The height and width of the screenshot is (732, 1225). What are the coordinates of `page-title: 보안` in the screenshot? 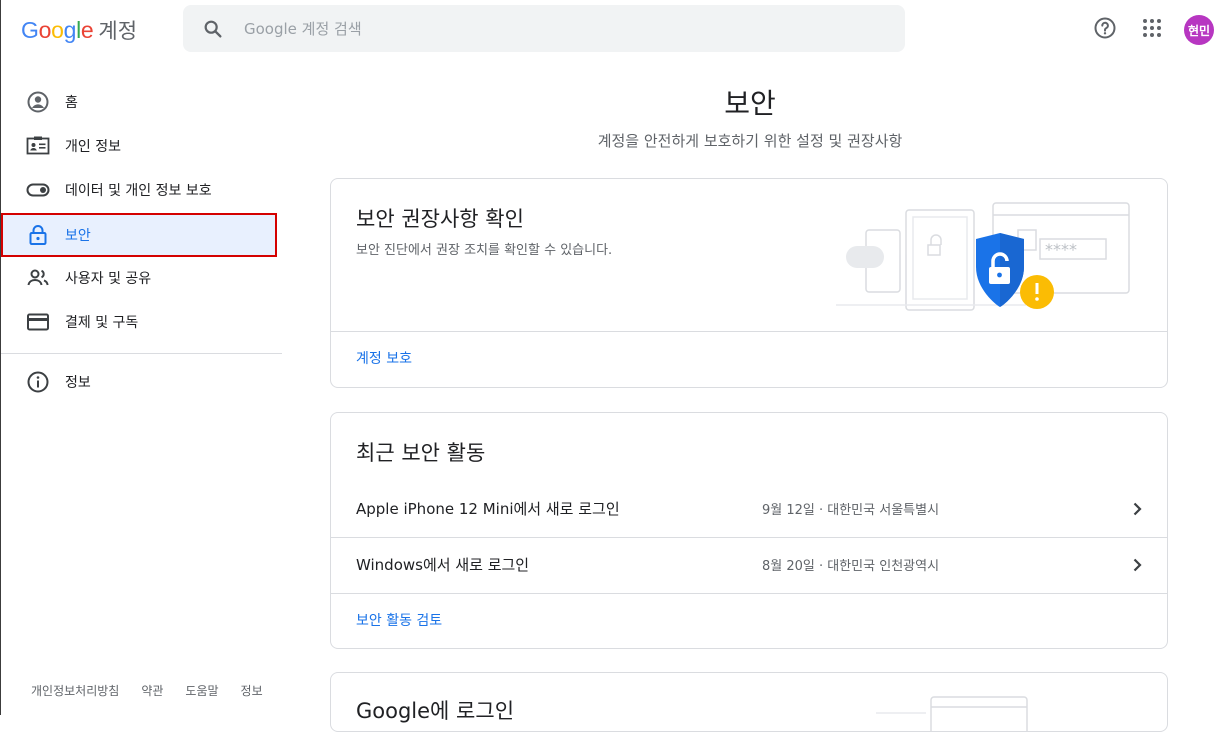 It's located at (750, 103).